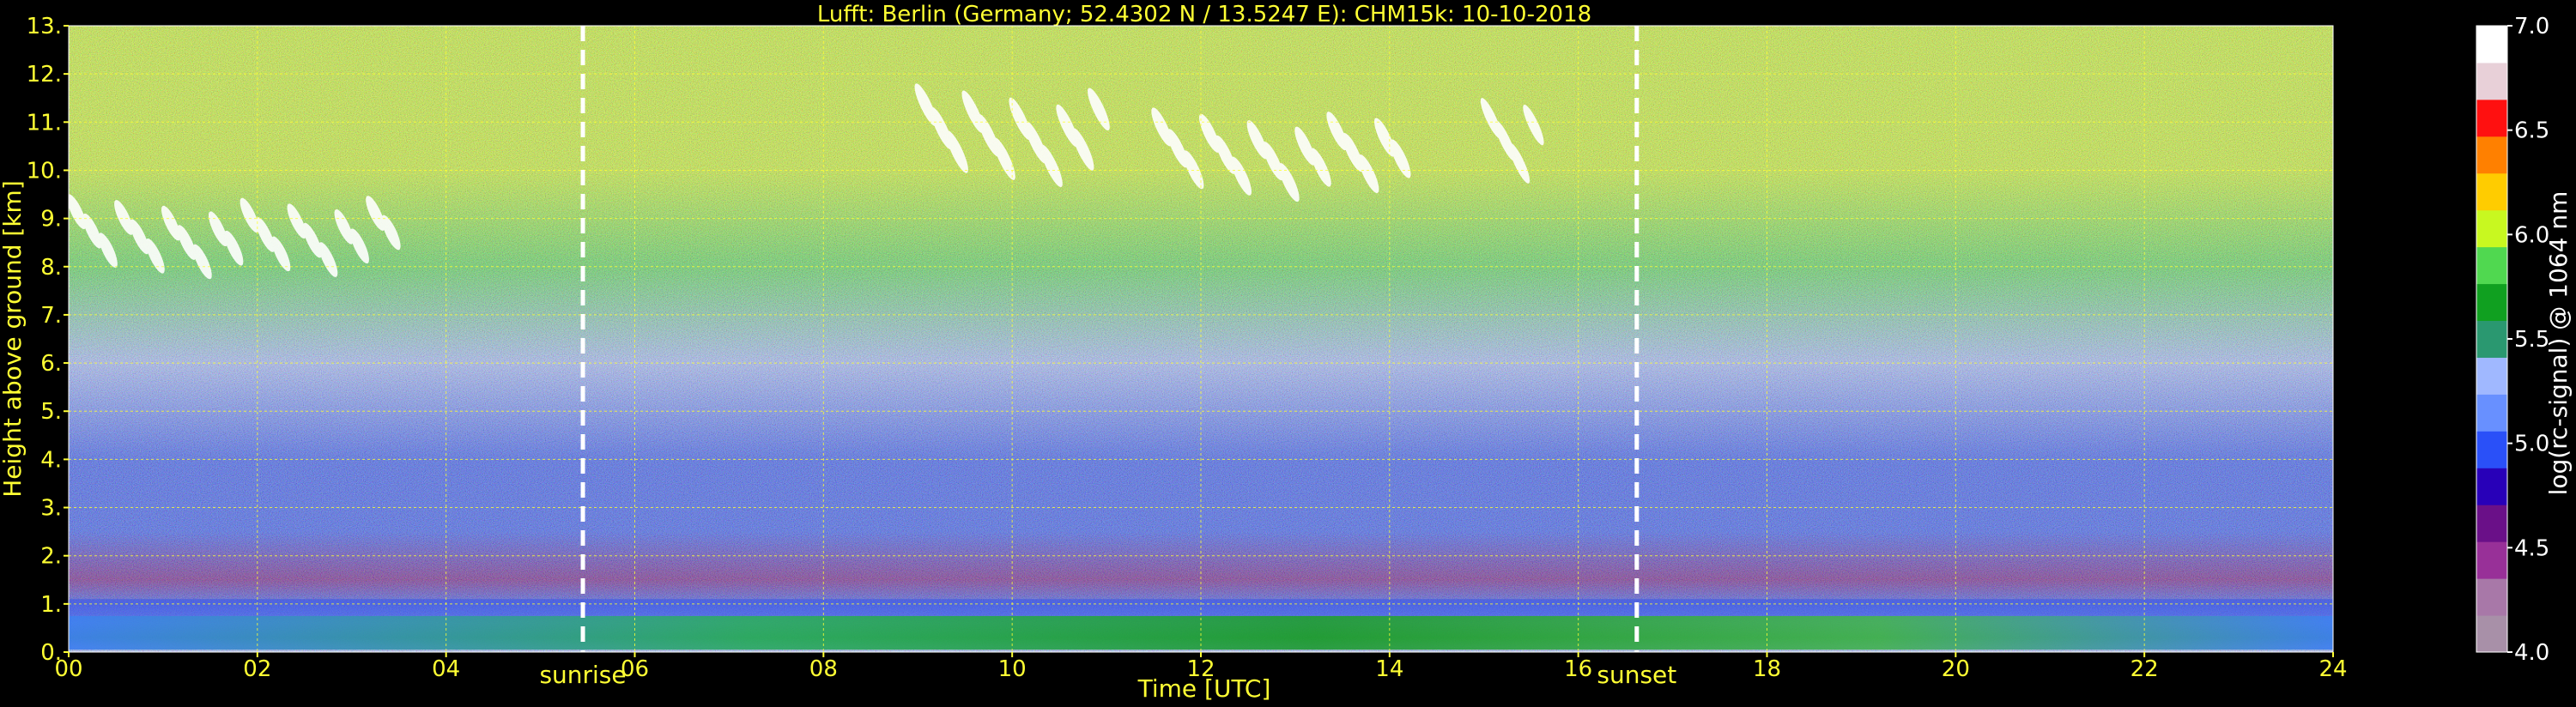 The image size is (2576, 707). Describe the element at coordinates (44, 75) in the screenshot. I see `y-tick-label: 12.` at that location.